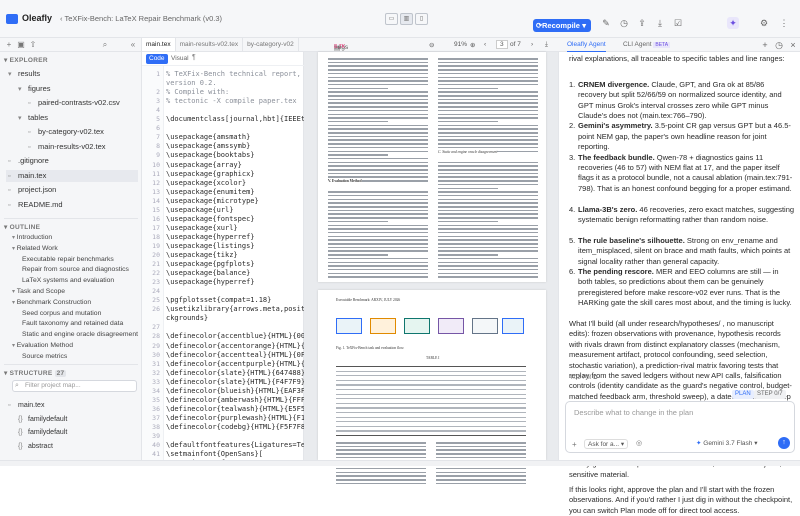 The image size is (800, 516). I want to click on outline-item: Repair from source and diagnostics, so click(75, 269).